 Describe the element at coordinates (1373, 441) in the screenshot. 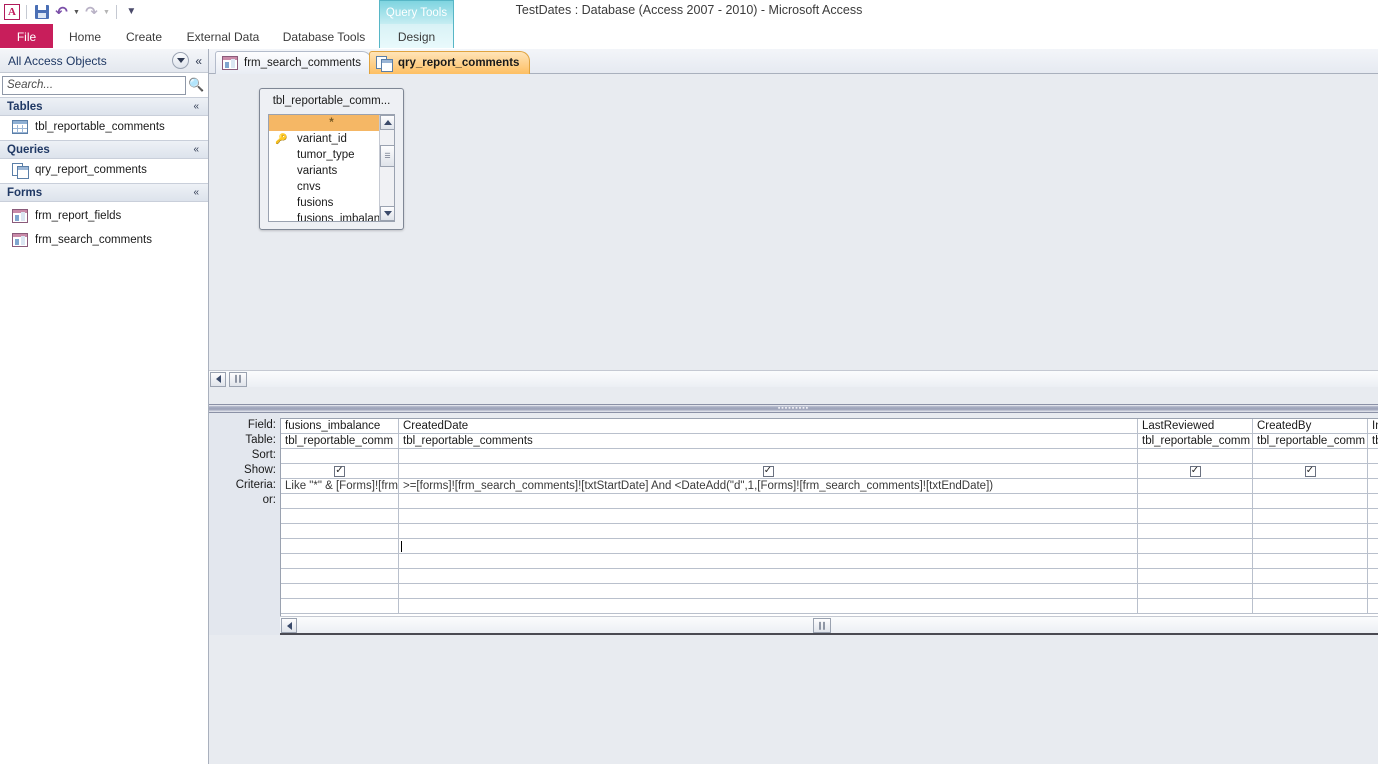

I see `cell-table-5: tb` at that location.